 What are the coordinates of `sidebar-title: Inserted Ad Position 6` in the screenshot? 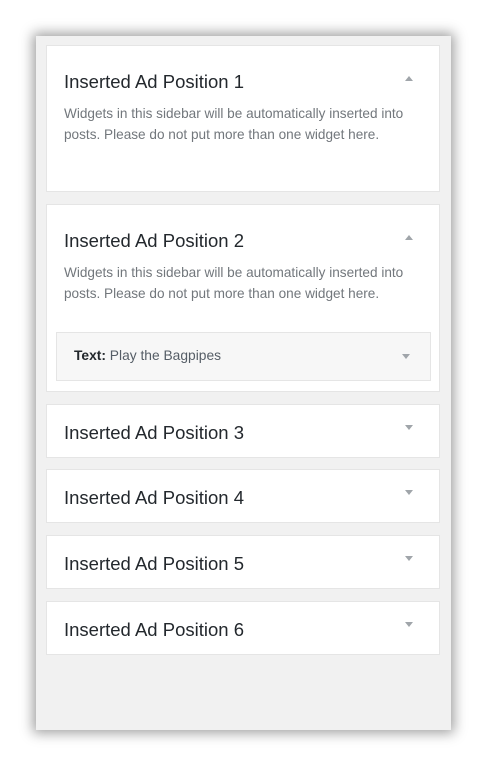 It's located at (154, 630).